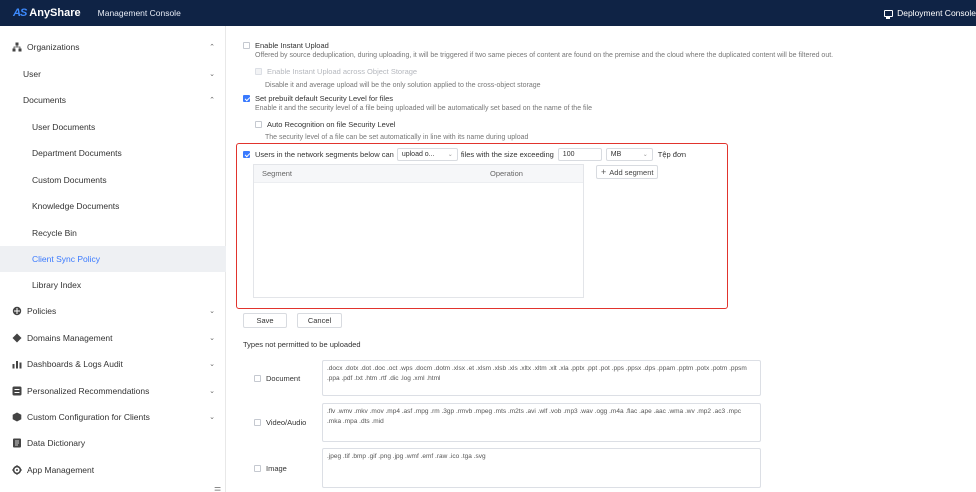  Describe the element at coordinates (579, 154) in the screenshot. I see `size-value-input: 100` at that location.